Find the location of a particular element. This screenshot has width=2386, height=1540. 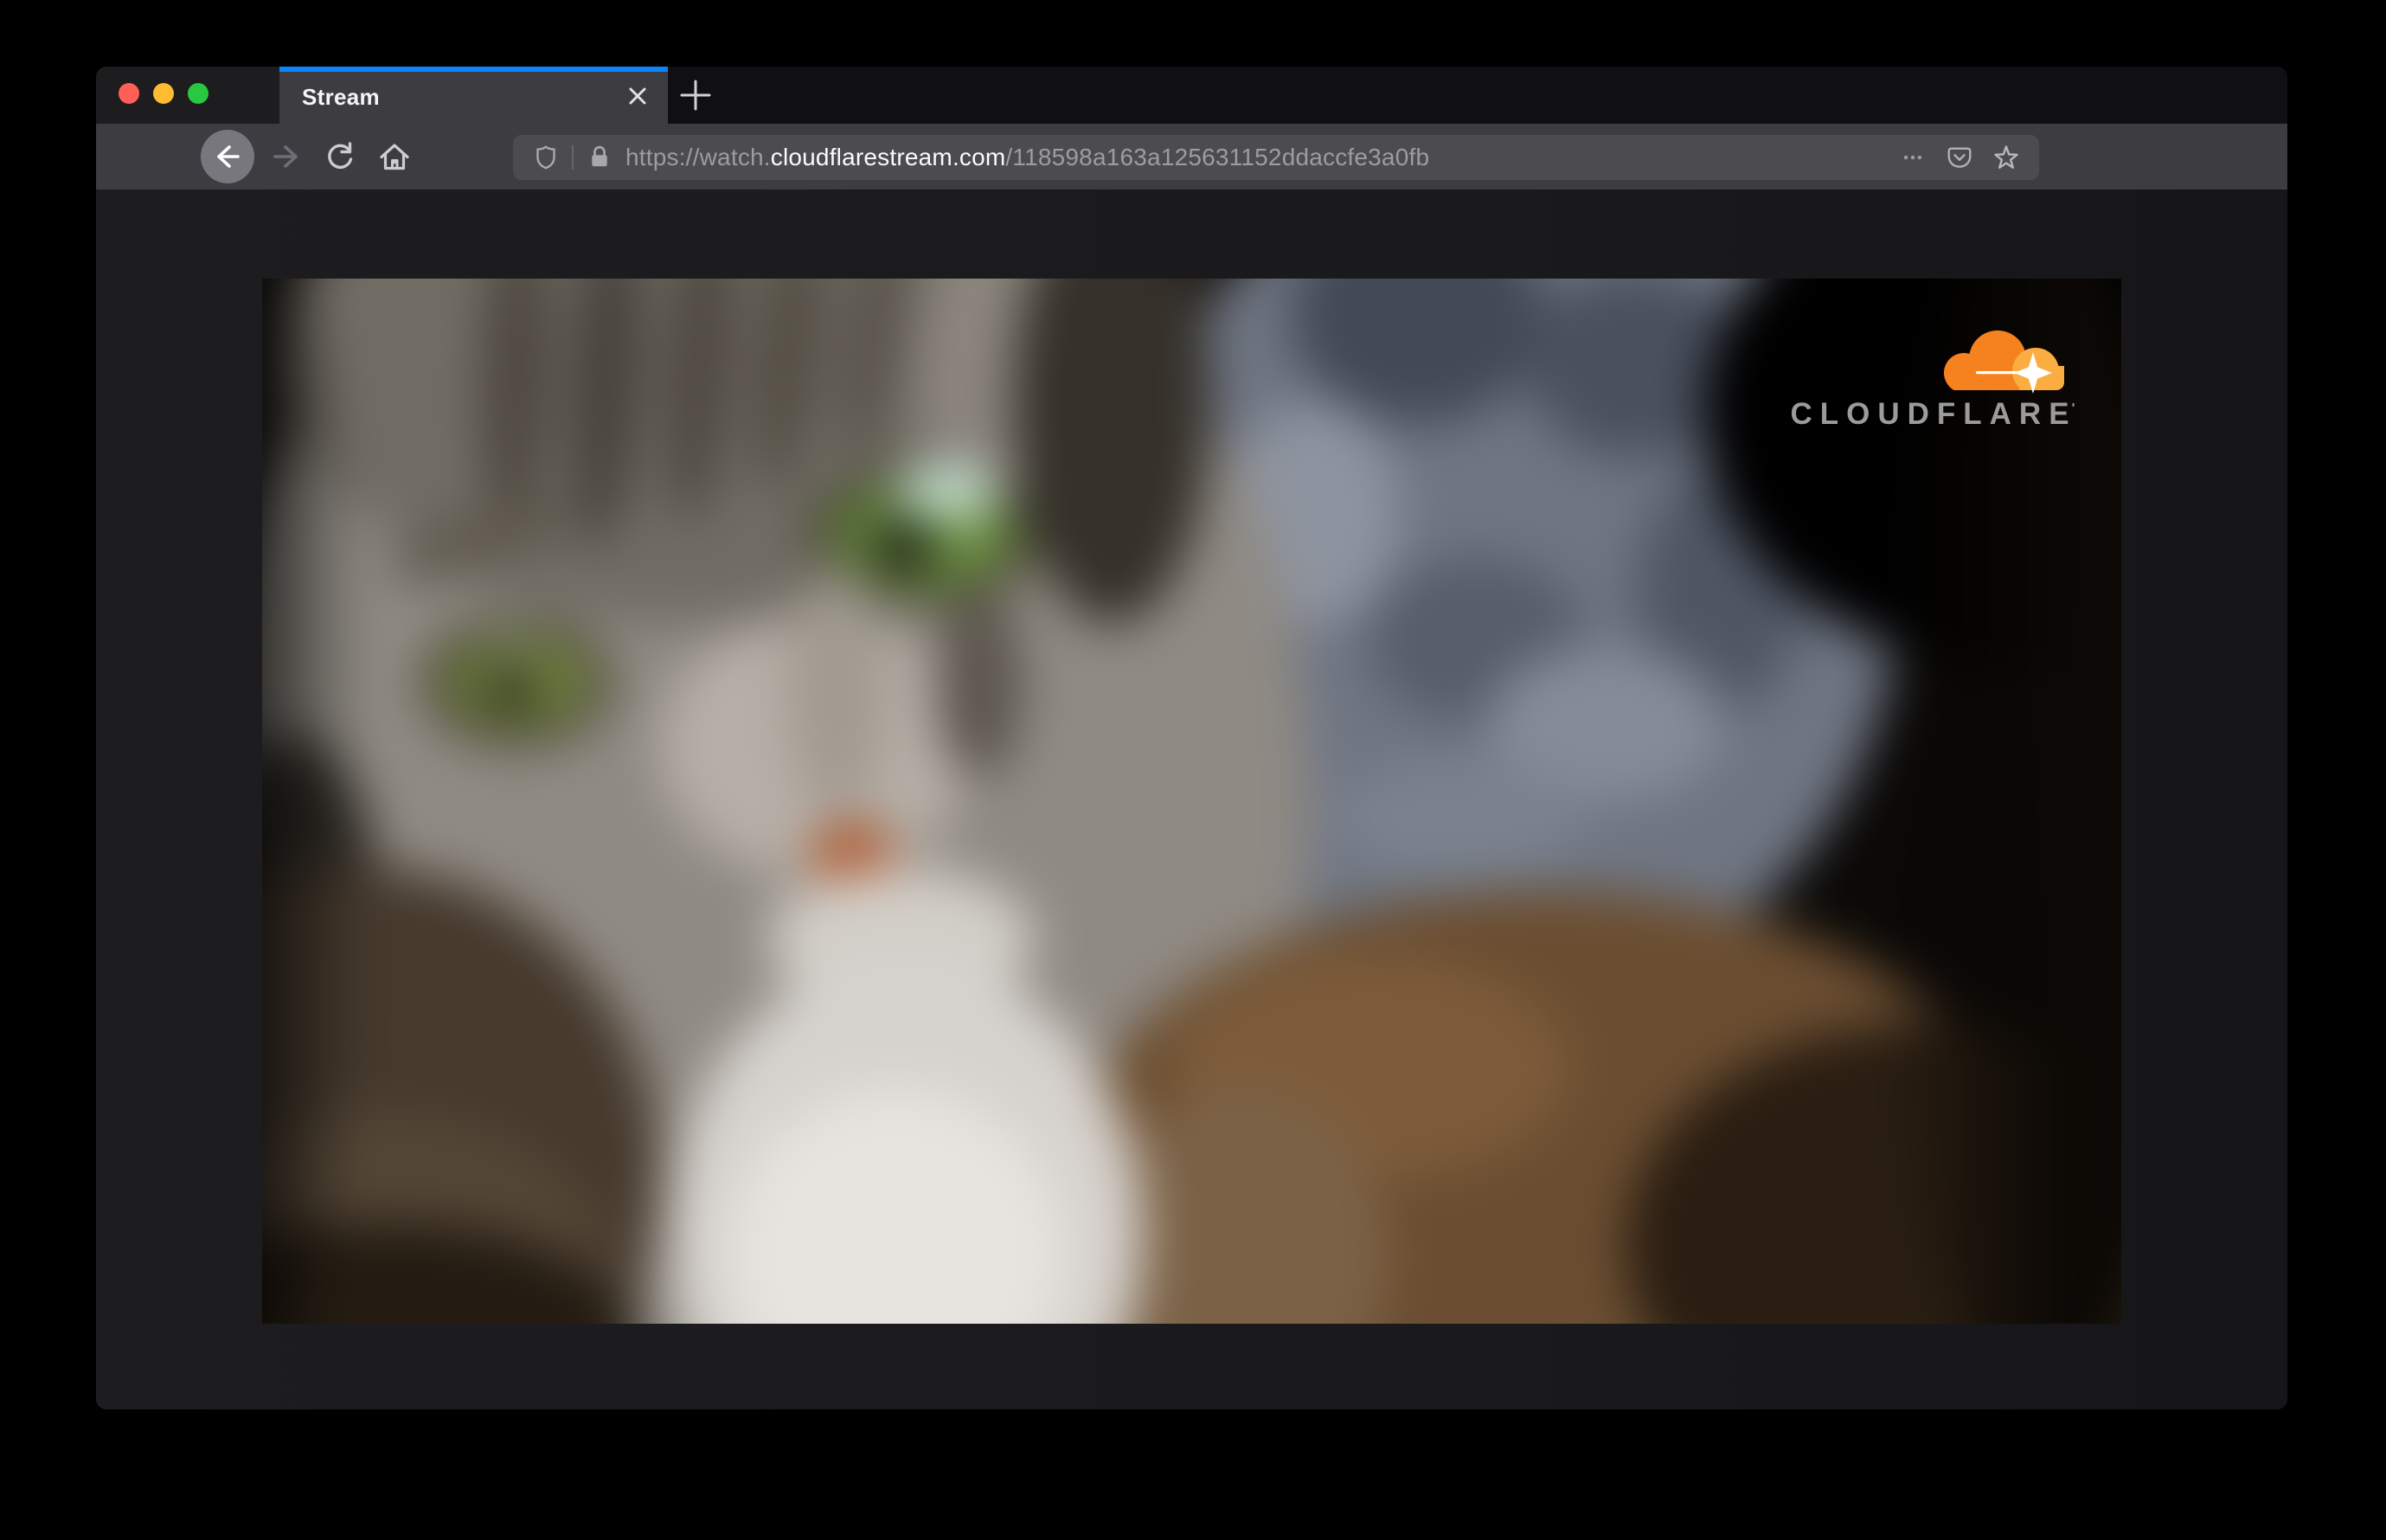

url-path: /118598a163a125631152ddaccfe3a0fb is located at coordinates (1217, 157).